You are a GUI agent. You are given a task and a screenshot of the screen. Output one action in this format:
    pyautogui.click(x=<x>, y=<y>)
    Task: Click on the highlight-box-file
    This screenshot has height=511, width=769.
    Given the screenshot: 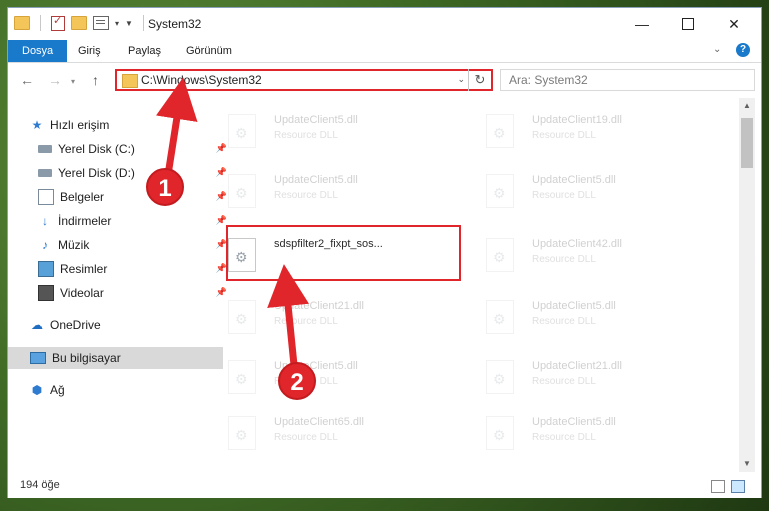 What is the action you would take?
    pyautogui.click(x=343, y=253)
    